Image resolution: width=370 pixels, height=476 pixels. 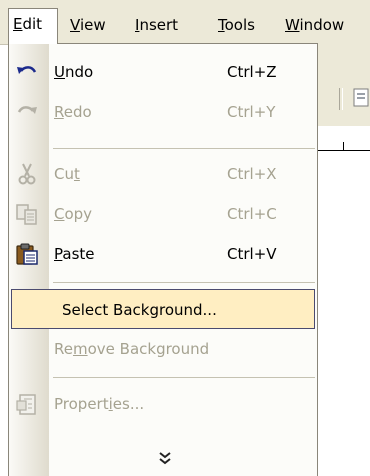 I want to click on toolbar-properties-icon, so click(x=360, y=98).